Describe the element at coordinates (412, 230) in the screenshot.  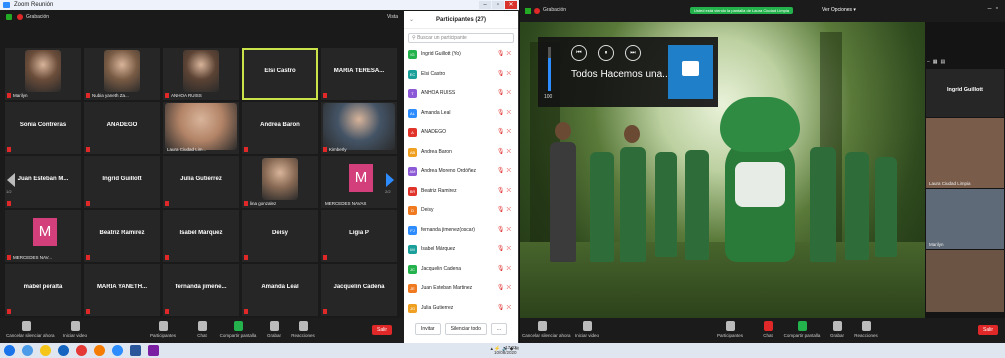
I see `participant-avatar: FJ` at that location.